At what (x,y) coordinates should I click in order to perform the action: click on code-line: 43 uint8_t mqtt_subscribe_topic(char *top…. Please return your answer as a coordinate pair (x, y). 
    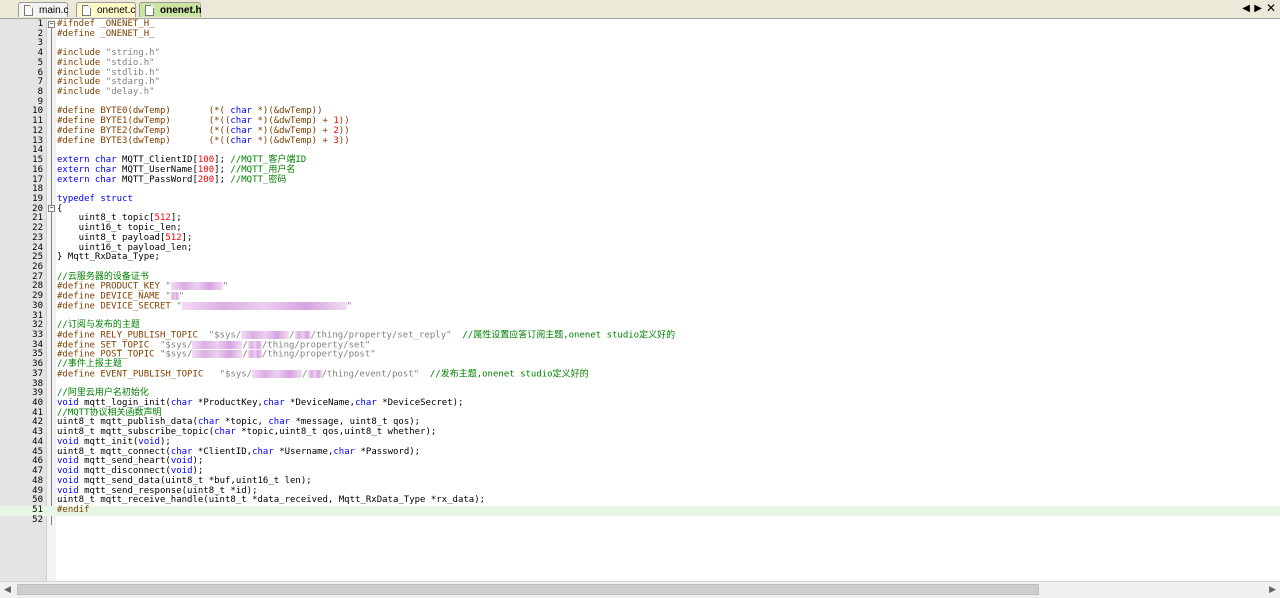
    Looking at the image, I should click on (640, 432).